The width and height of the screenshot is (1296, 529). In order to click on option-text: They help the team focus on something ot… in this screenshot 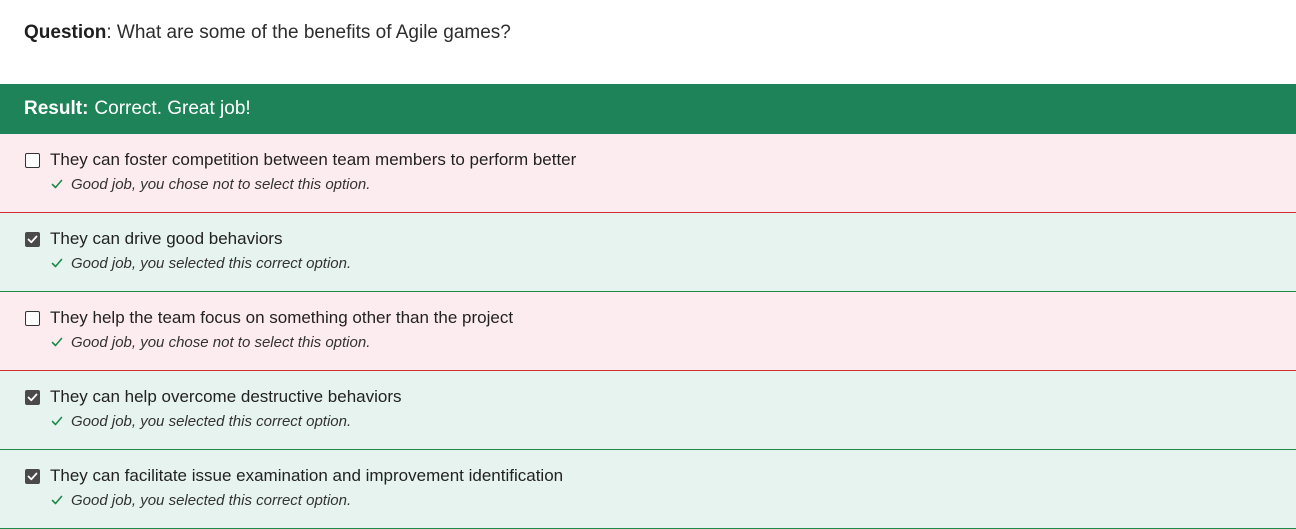, I will do `click(282, 317)`.